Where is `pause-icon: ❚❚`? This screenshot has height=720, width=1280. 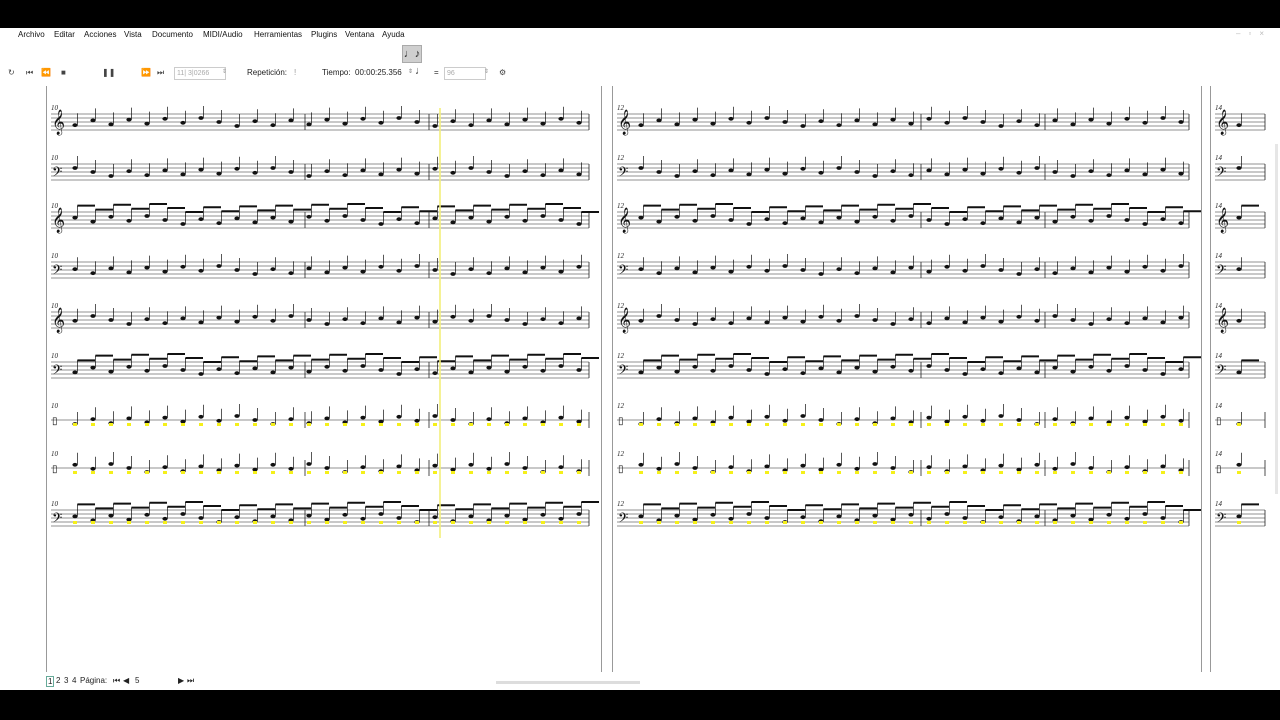 pause-icon: ❚❚ is located at coordinates (108, 72).